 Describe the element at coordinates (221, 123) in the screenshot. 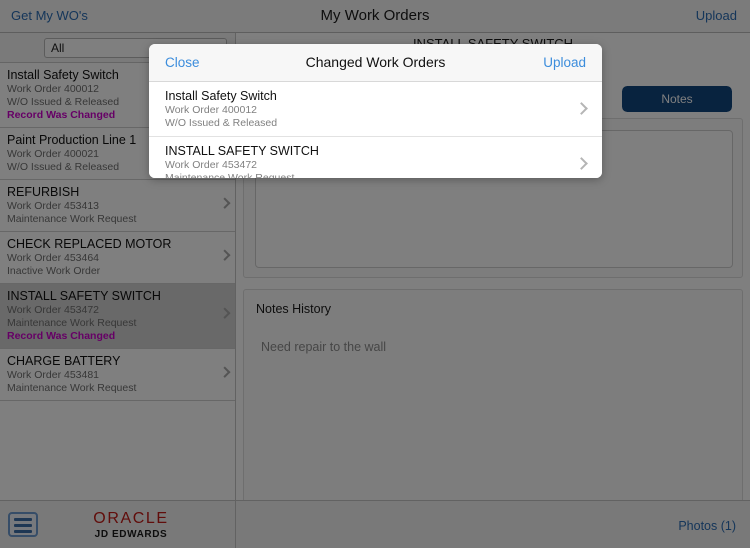

I see `modal-item-status: W/O Issued & Released` at that location.